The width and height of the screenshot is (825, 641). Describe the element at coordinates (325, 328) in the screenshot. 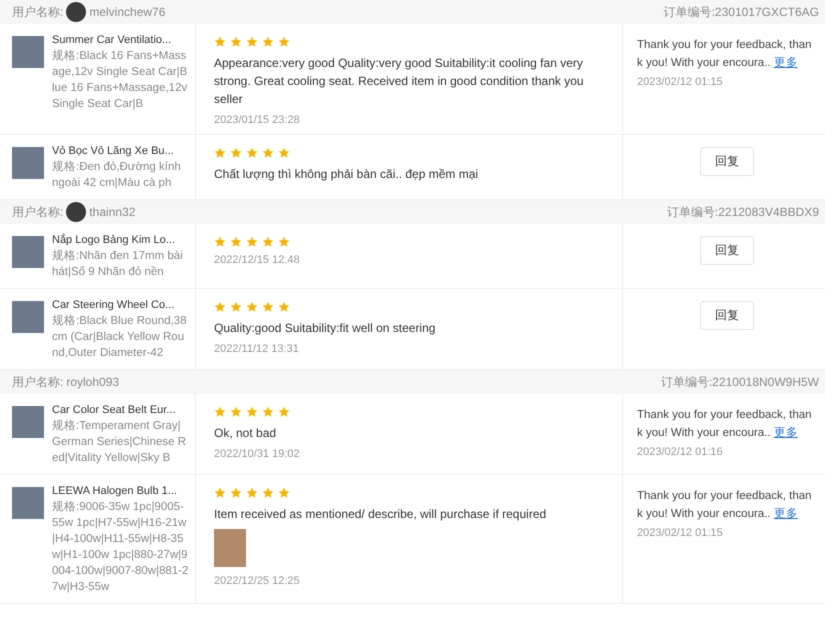

I see `review-text: Quality:good Suitability:fit well on steering` at that location.